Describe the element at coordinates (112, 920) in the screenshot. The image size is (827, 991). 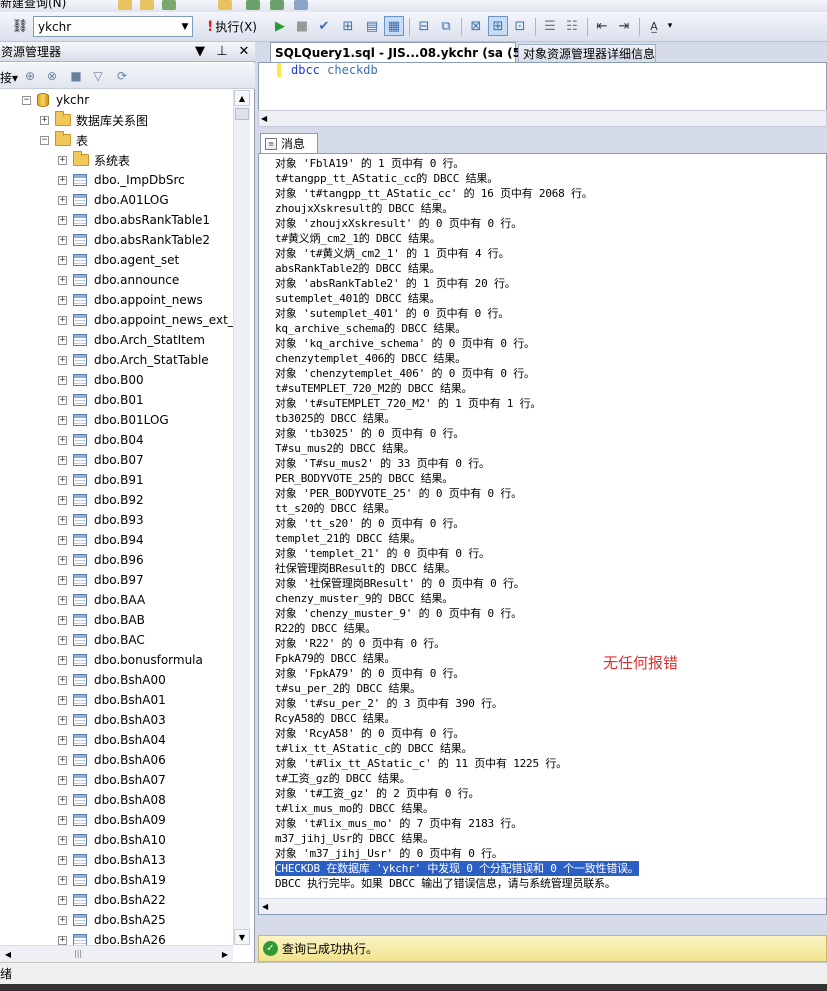
I see `tree-table-node: + dbo.BshA25` at that location.